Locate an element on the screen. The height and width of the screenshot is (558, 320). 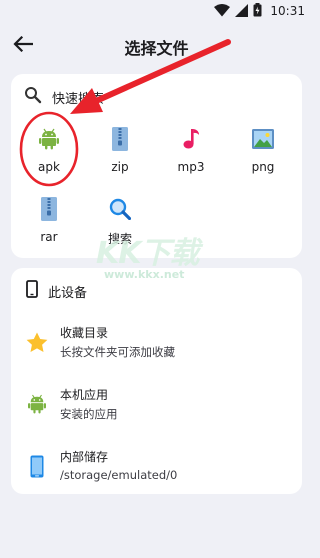
quick-search-item-label: mp3 is located at coordinates (191, 167).